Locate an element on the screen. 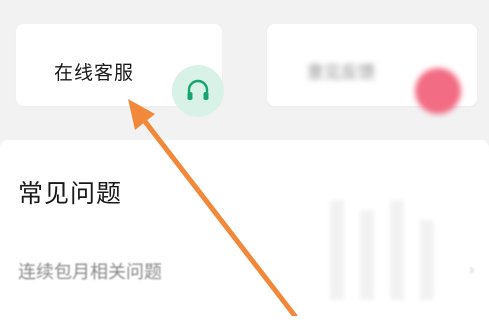 This screenshot has width=489, height=330. background-decoration is located at coordinates (382, 250).